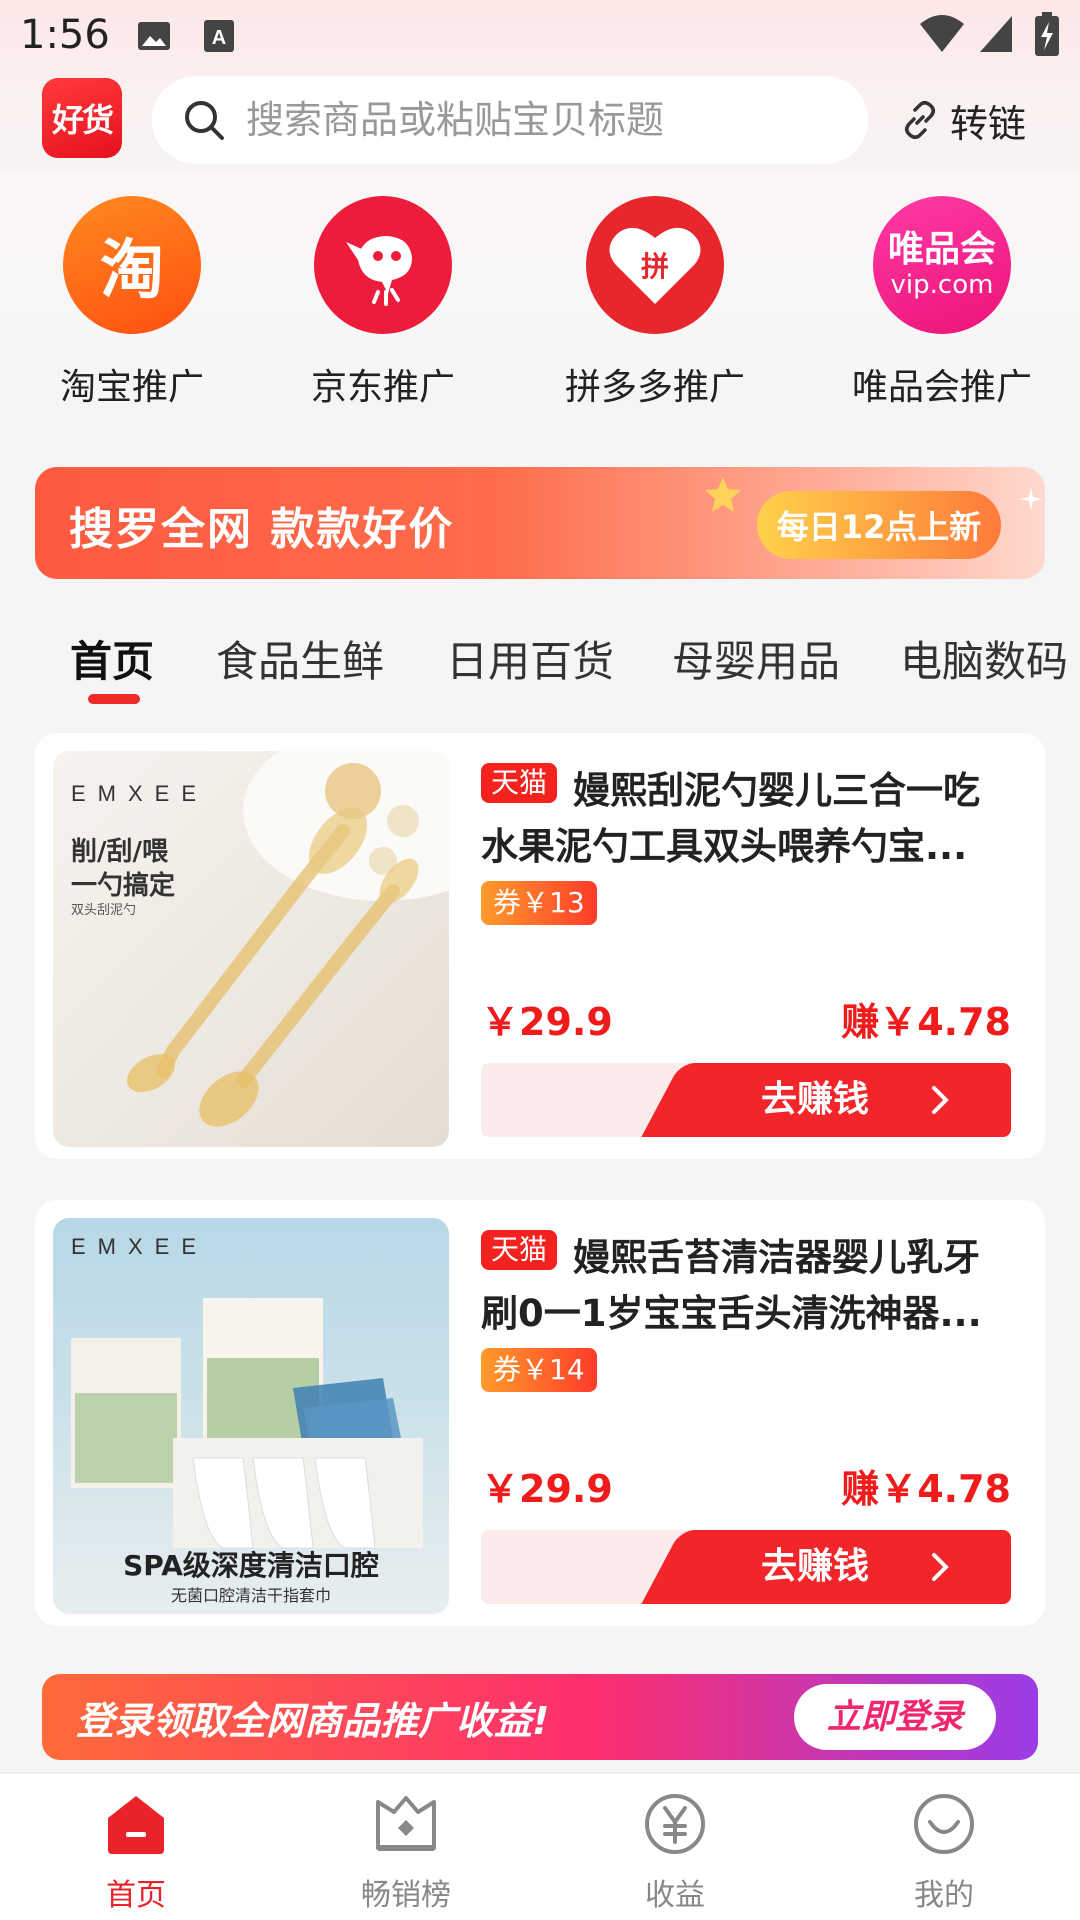  I want to click on search-input, so click(546, 120).